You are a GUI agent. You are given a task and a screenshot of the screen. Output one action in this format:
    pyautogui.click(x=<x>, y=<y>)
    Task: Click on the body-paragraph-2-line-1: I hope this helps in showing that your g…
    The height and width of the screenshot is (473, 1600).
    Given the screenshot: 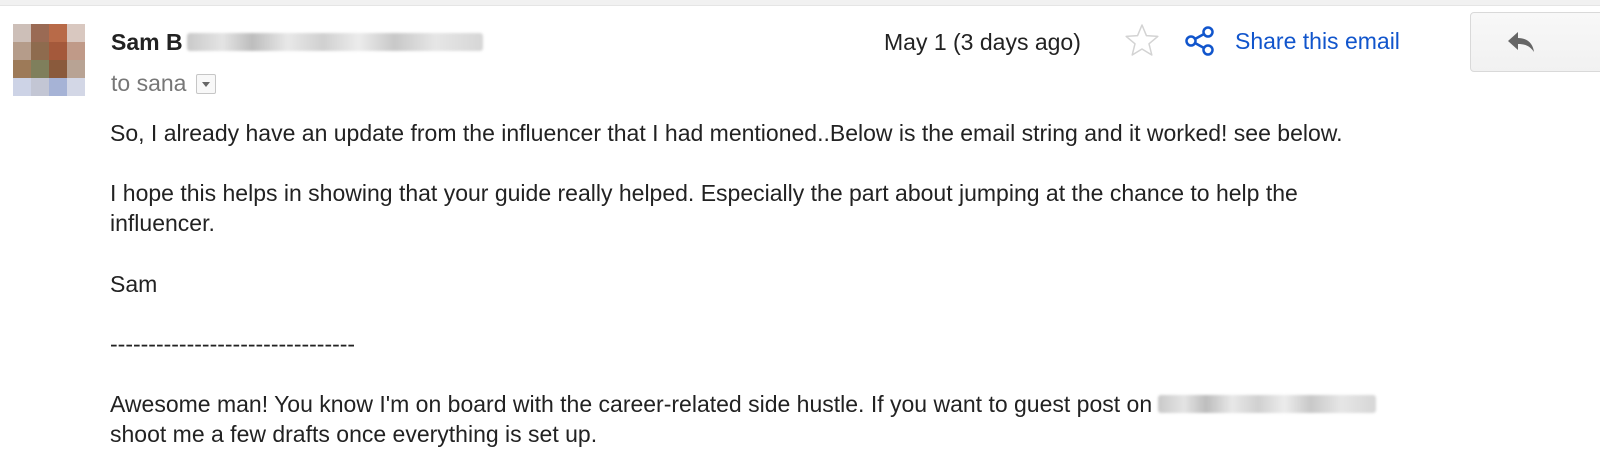 What is the action you would take?
    pyautogui.click(x=704, y=193)
    